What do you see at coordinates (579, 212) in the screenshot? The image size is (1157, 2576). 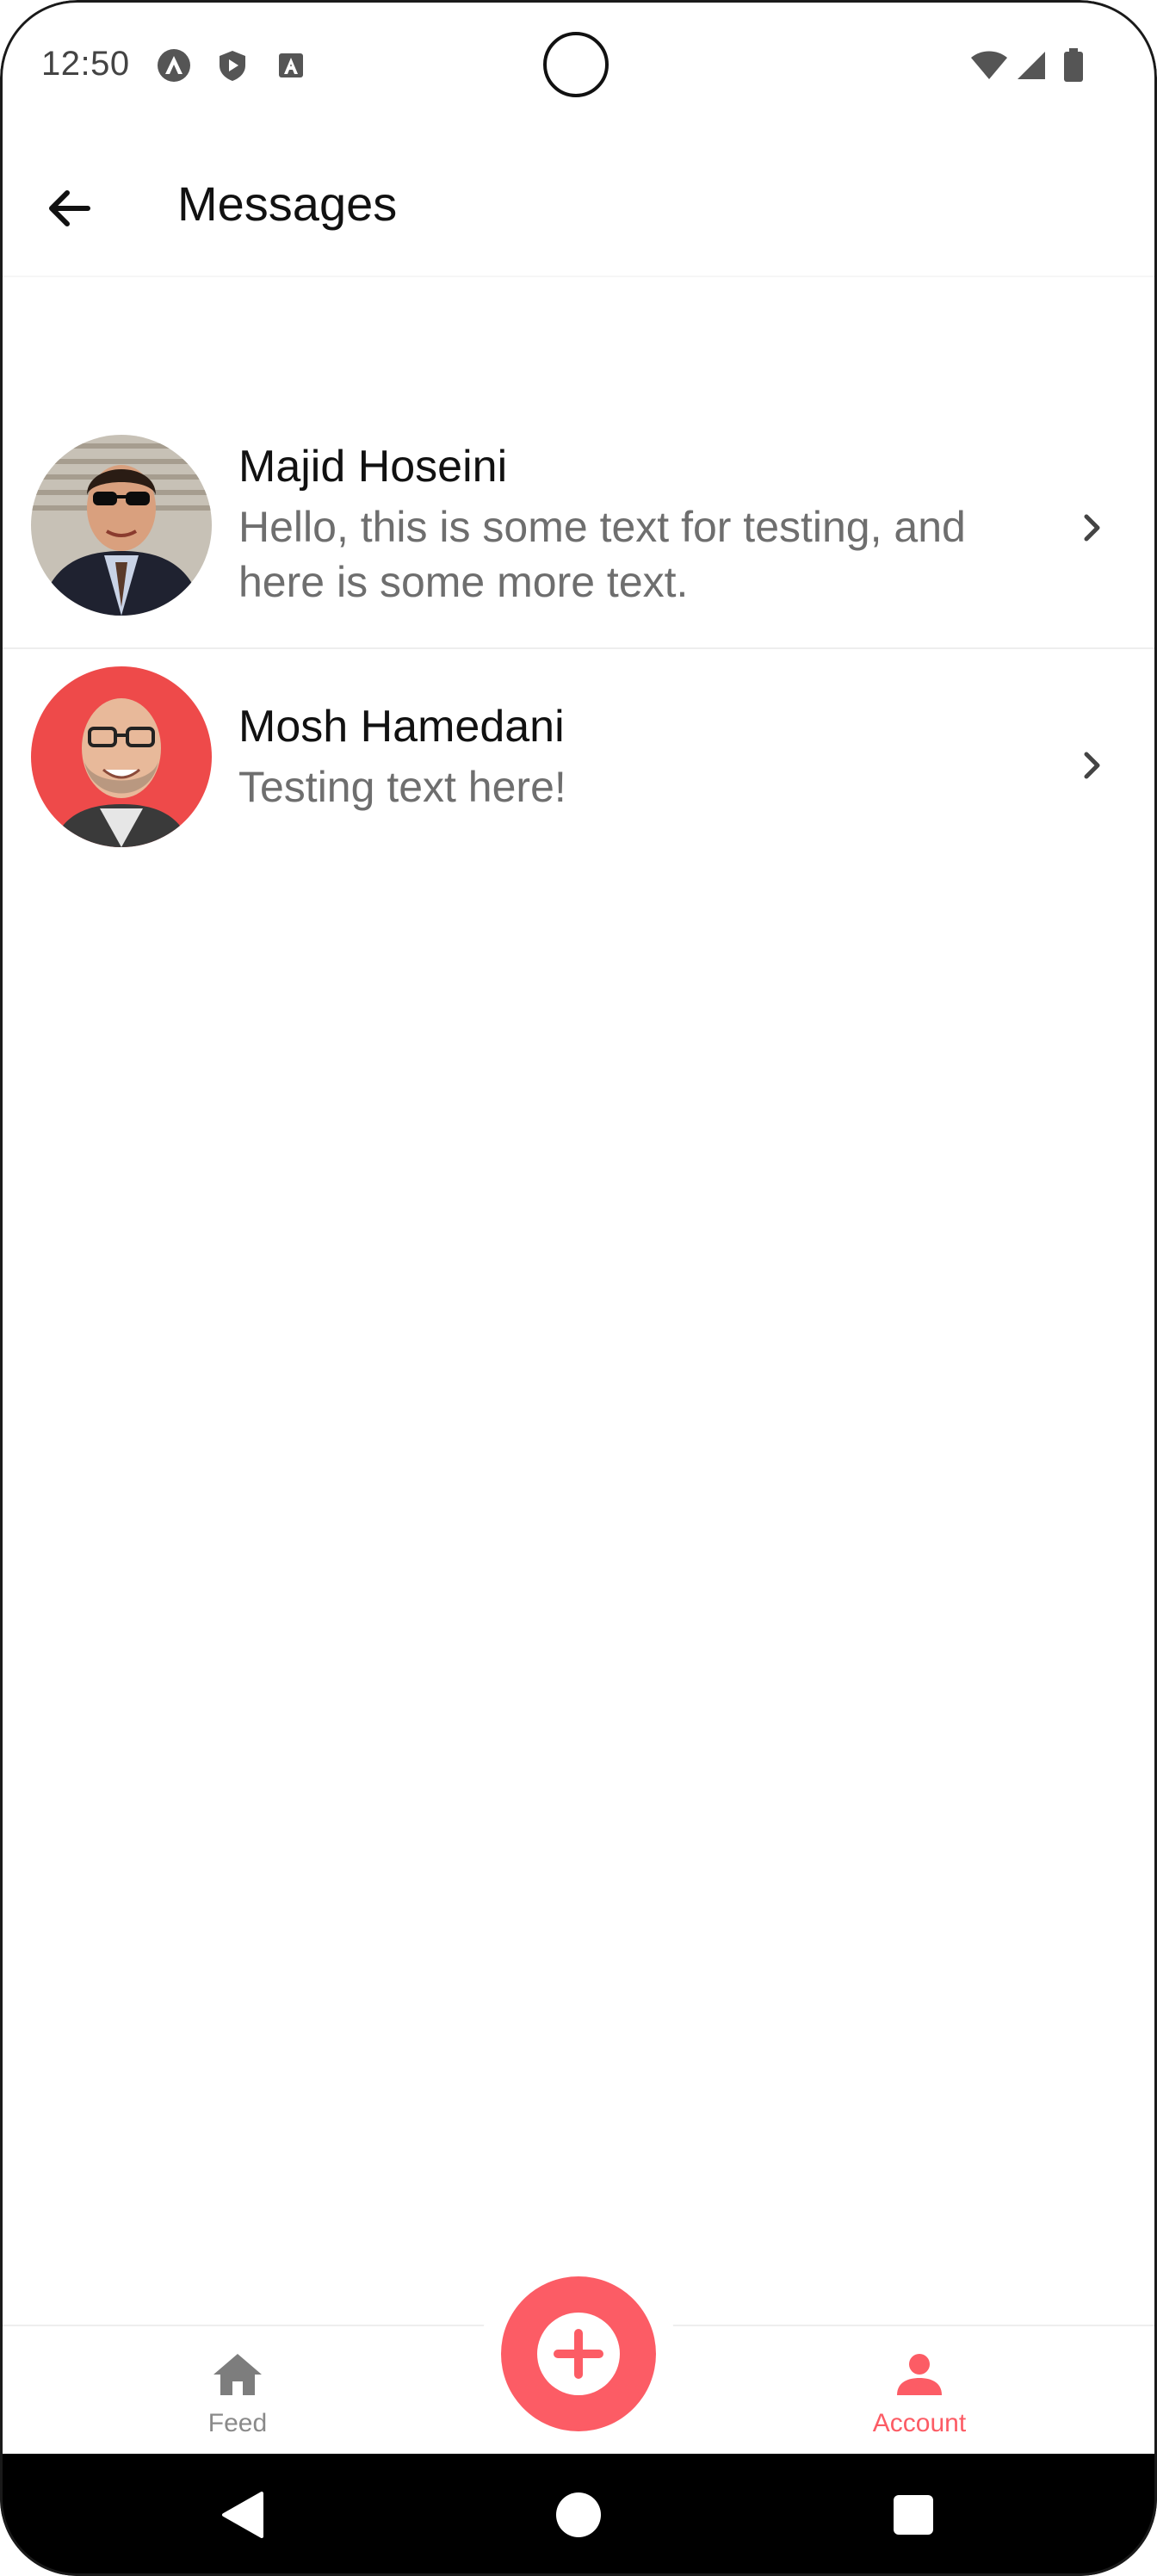 I see `app-header: Messages` at bounding box center [579, 212].